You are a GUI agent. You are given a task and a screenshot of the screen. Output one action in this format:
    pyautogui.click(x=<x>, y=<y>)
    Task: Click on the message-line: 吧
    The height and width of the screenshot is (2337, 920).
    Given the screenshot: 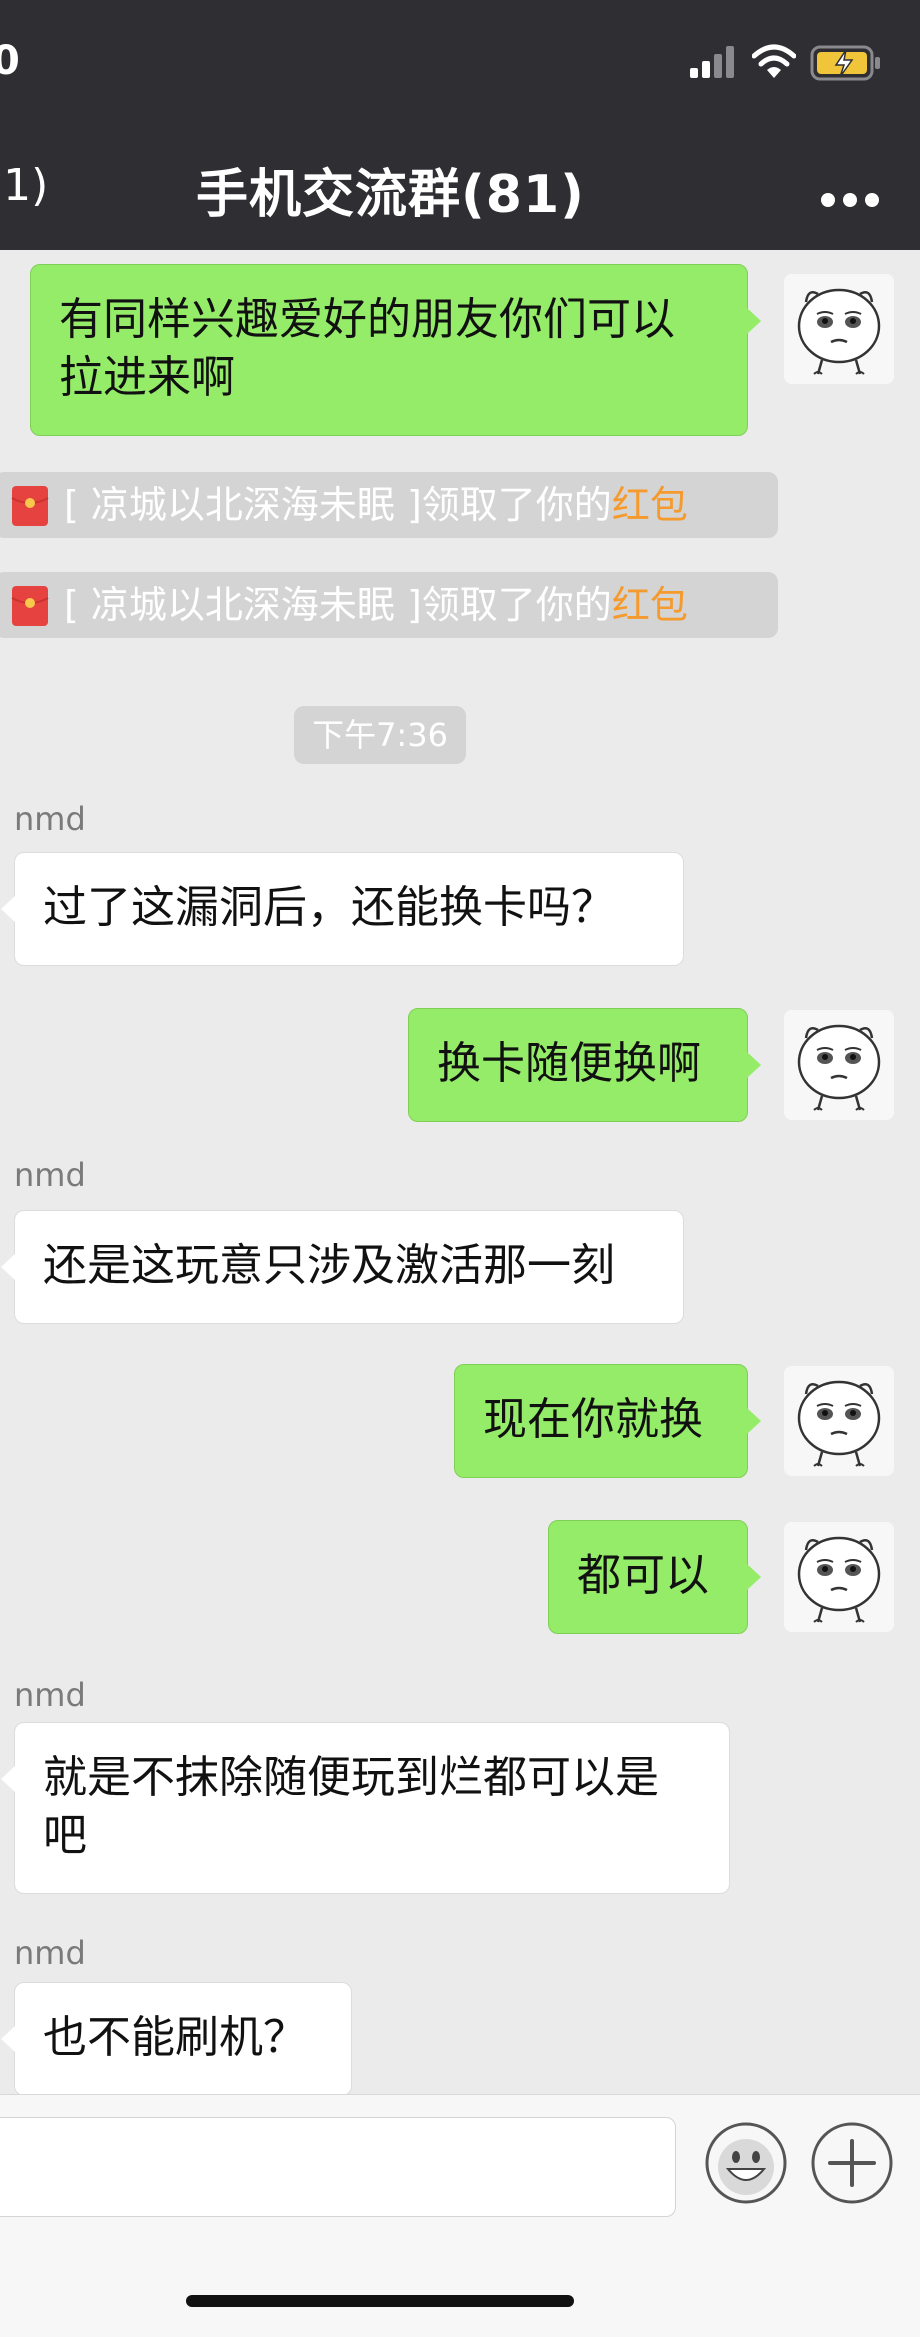 What is the action you would take?
    pyautogui.click(x=65, y=1835)
    